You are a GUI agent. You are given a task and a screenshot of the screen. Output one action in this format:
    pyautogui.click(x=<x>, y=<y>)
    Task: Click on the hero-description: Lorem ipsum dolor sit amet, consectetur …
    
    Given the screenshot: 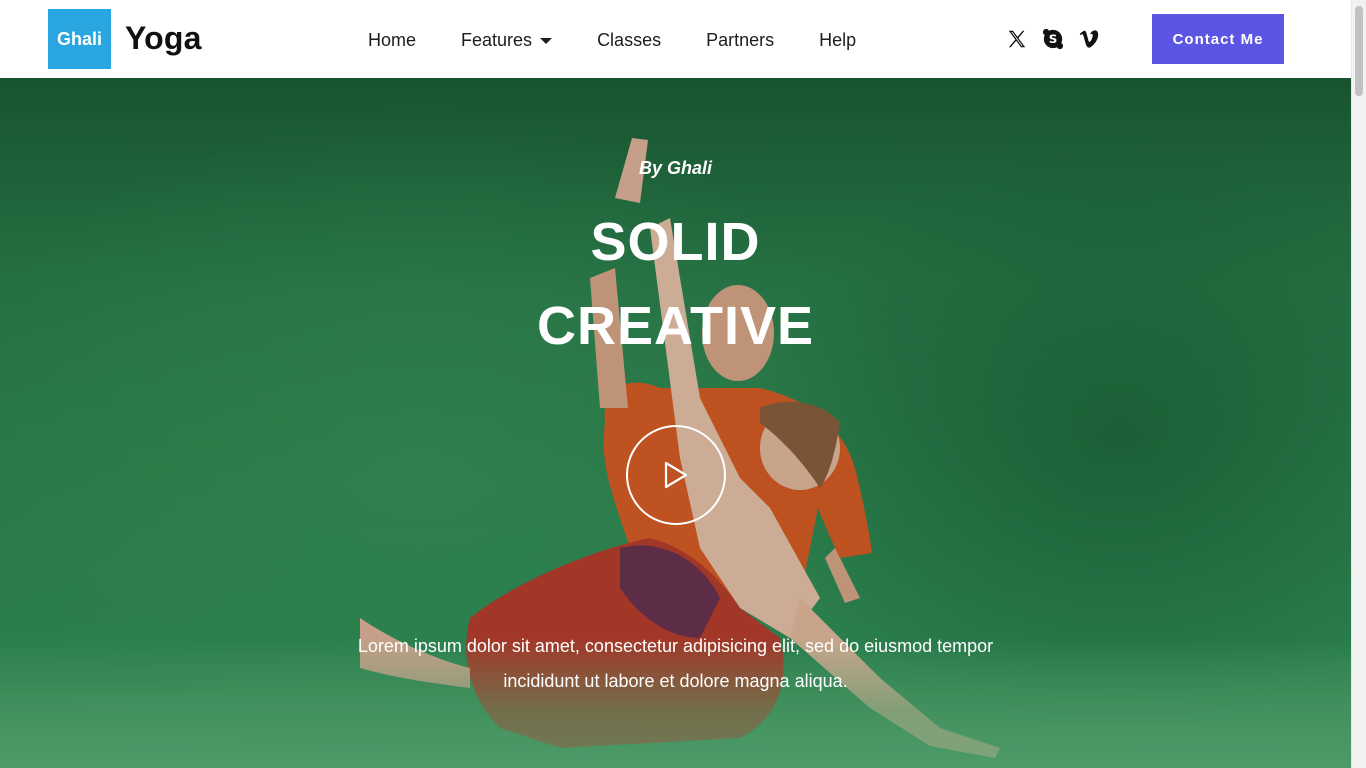 What is the action you would take?
    pyautogui.click(x=675, y=663)
    